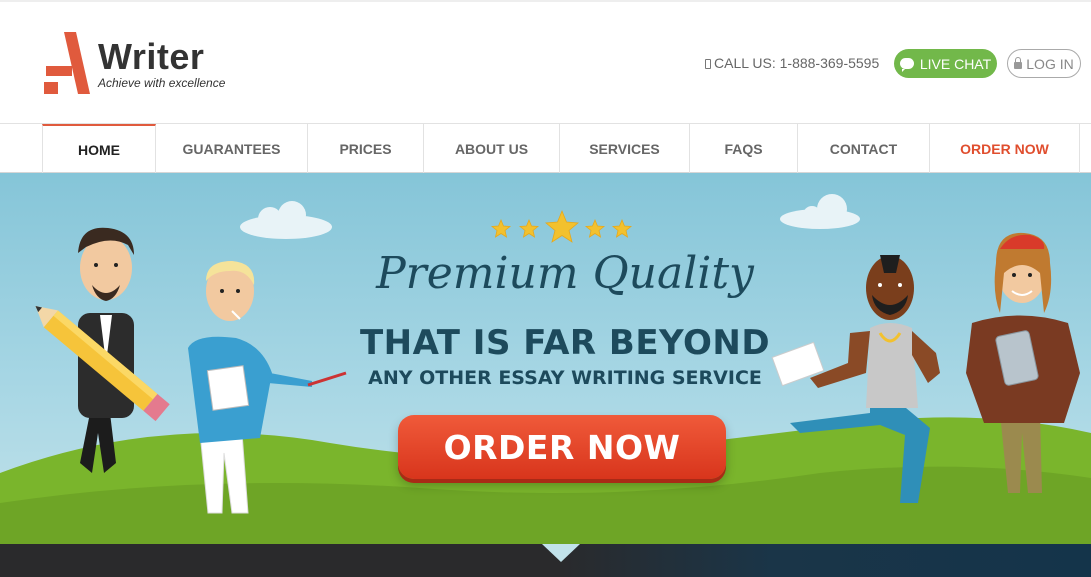 The width and height of the screenshot is (1091, 577). Describe the element at coordinates (561, 226) in the screenshot. I see `rating-stars-icon` at that location.